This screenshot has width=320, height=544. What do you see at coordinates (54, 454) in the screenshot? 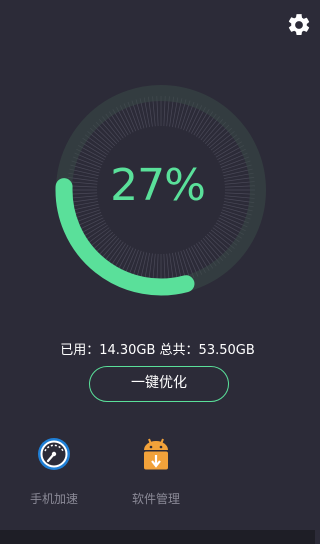
I see `speedometer-icon` at bounding box center [54, 454].